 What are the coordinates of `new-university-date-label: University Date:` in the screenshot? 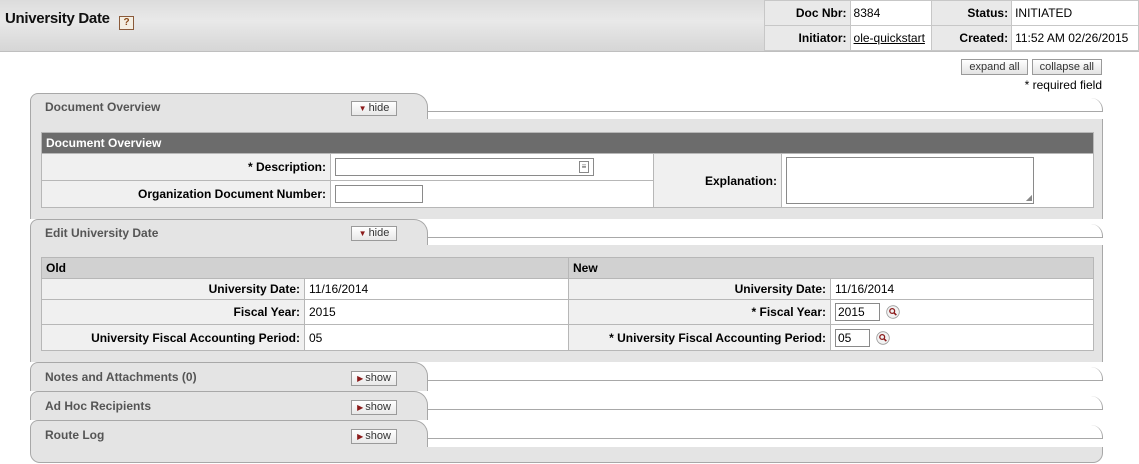 It's located at (699, 289).